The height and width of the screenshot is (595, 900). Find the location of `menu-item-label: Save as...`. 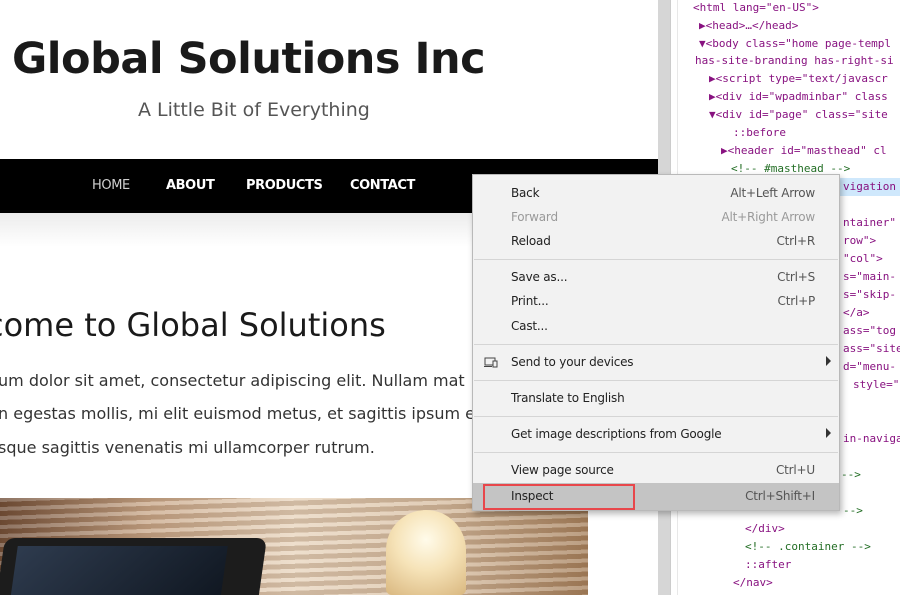

menu-item-label: Save as... is located at coordinates (539, 277).